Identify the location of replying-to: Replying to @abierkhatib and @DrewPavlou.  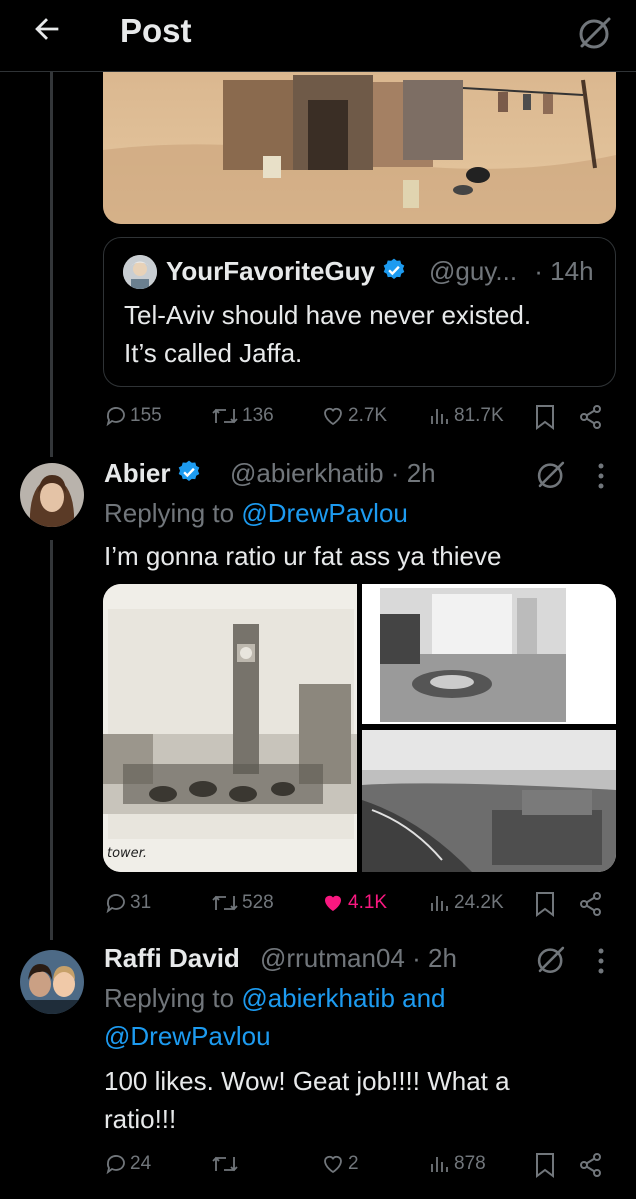
(275, 1017).